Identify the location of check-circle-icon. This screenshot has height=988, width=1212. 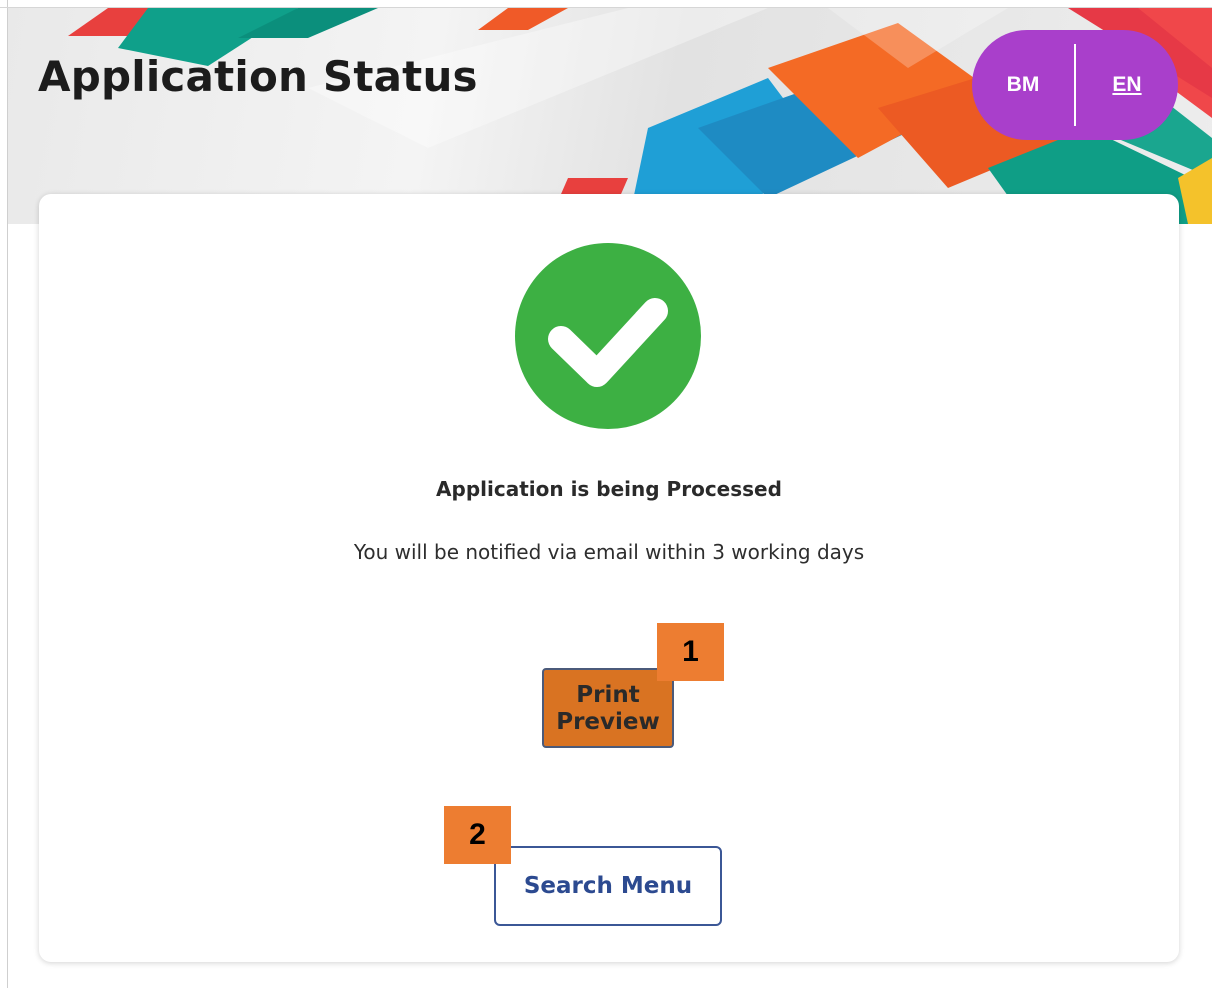
(608, 336).